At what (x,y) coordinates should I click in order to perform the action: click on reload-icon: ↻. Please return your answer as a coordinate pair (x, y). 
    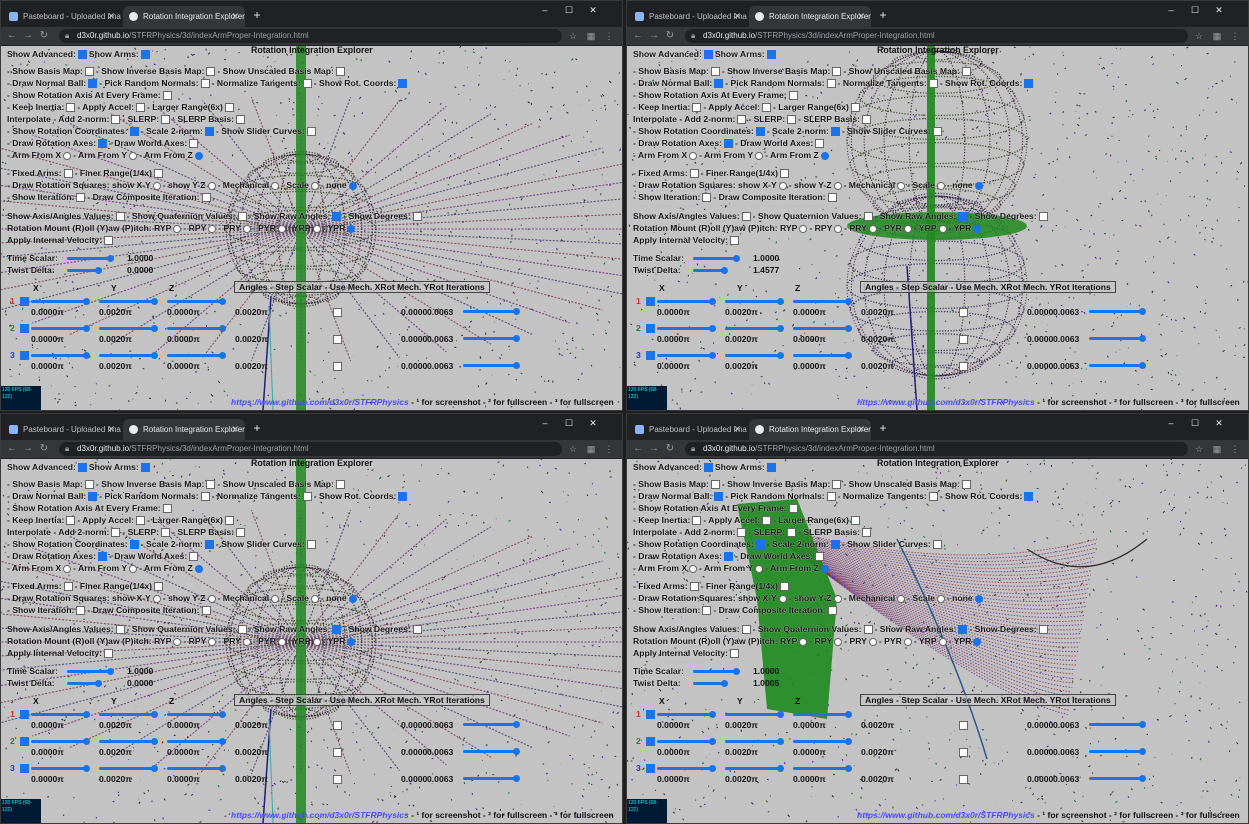
    Looking at the image, I should click on (44, 449).